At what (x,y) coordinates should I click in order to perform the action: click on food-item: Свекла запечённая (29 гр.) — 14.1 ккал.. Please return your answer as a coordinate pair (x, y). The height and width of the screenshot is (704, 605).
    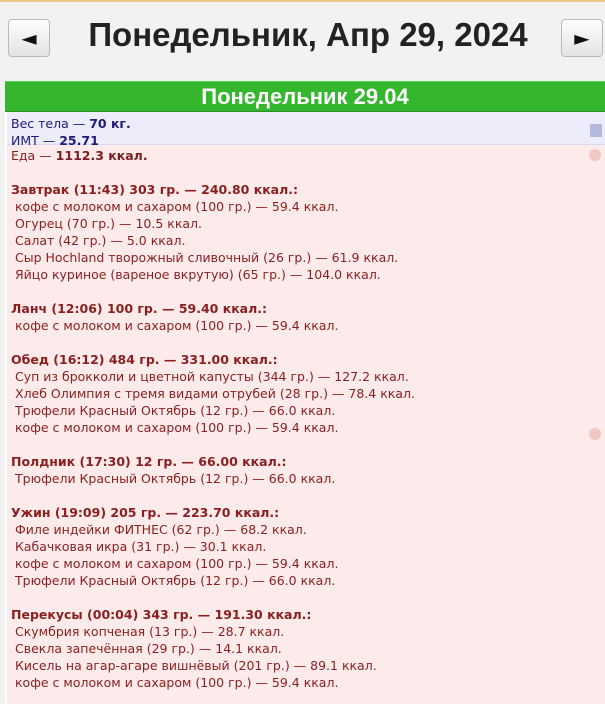
    Looking at the image, I should click on (308, 648).